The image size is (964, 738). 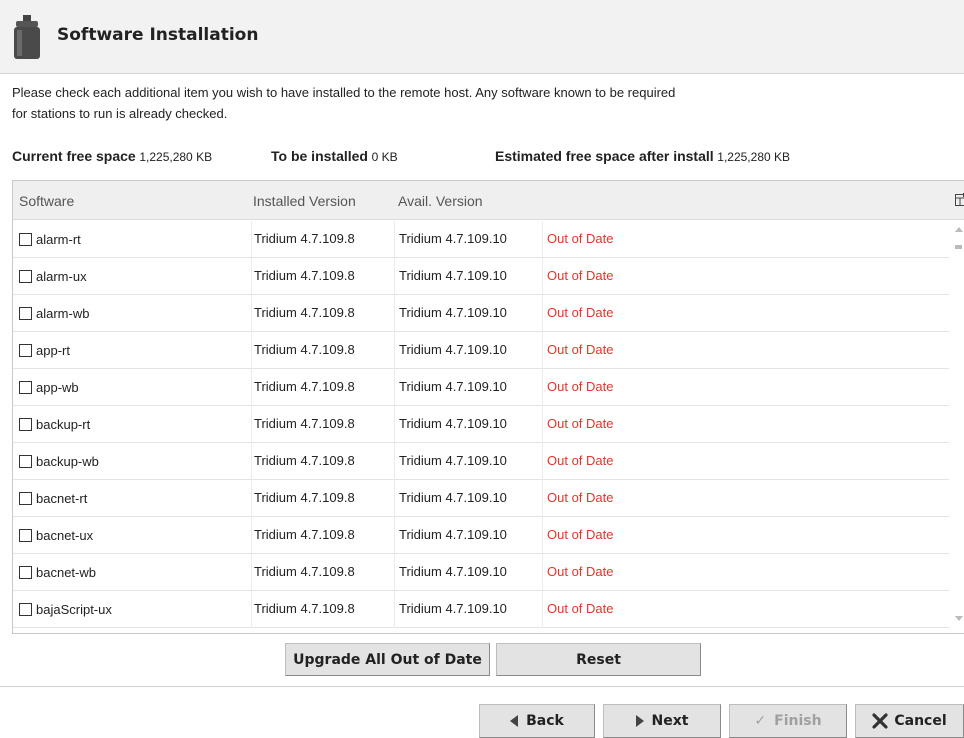 What do you see at coordinates (134, 424) in the screenshot?
I see `software-cell: backup-rt` at bounding box center [134, 424].